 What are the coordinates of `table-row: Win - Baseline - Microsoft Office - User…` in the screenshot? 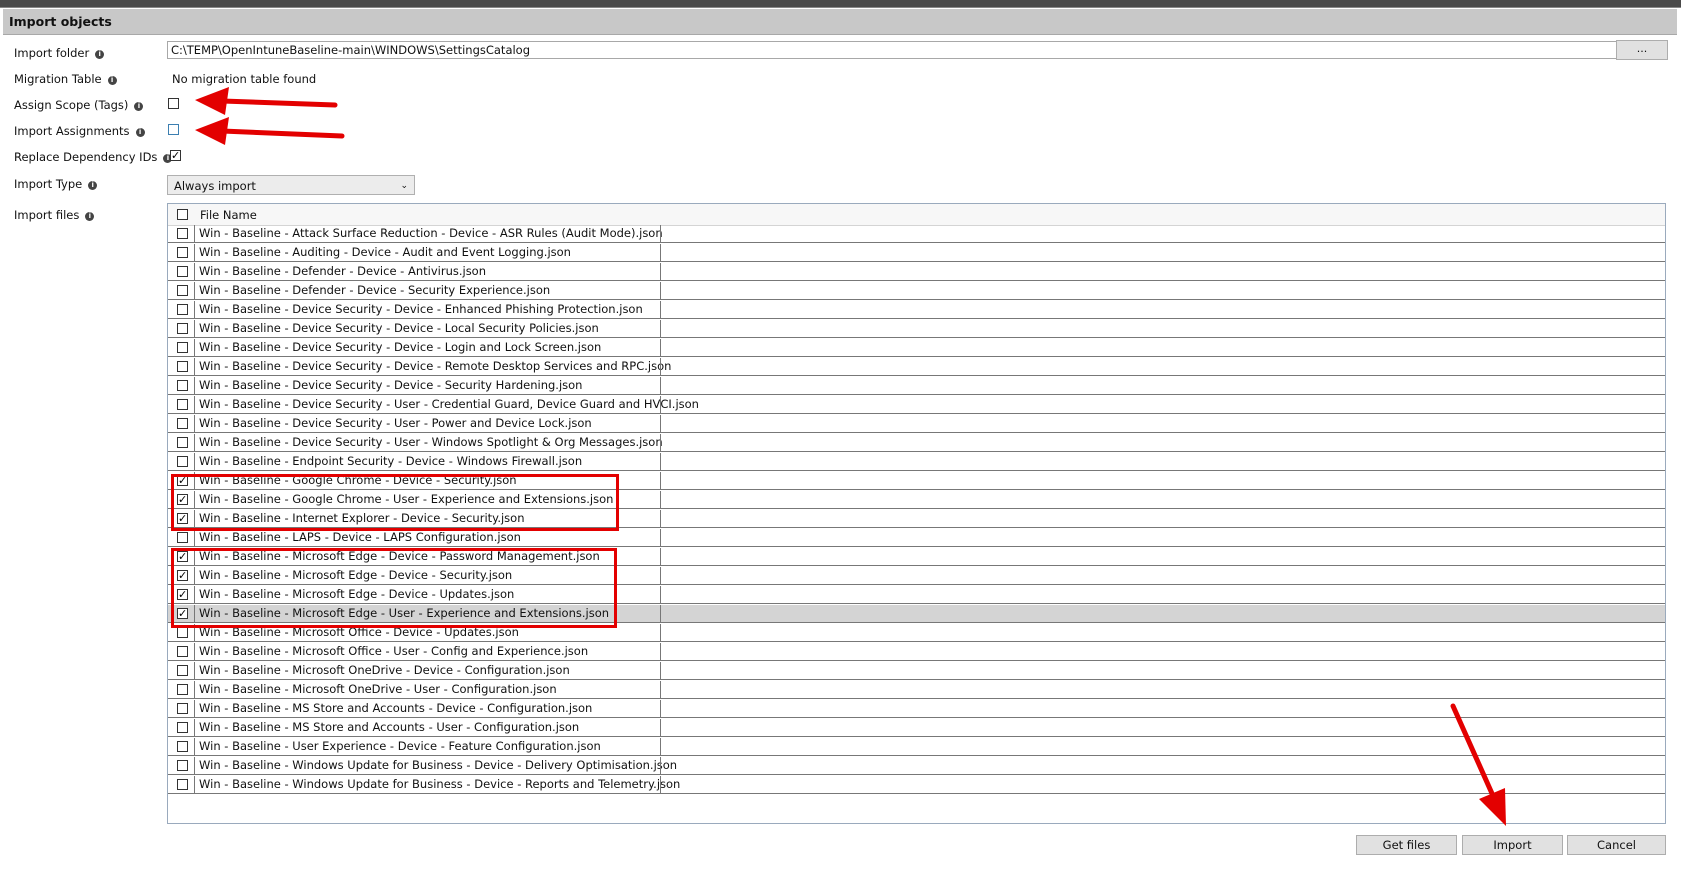 It's located at (916, 652).